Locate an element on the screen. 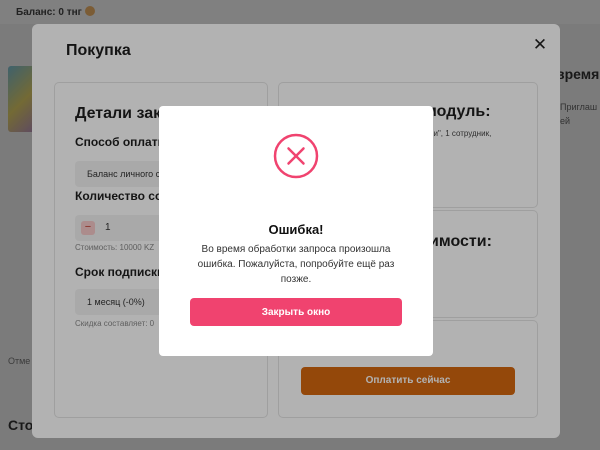 The width and height of the screenshot is (600, 450). error-x-icon is located at coordinates (296, 156).